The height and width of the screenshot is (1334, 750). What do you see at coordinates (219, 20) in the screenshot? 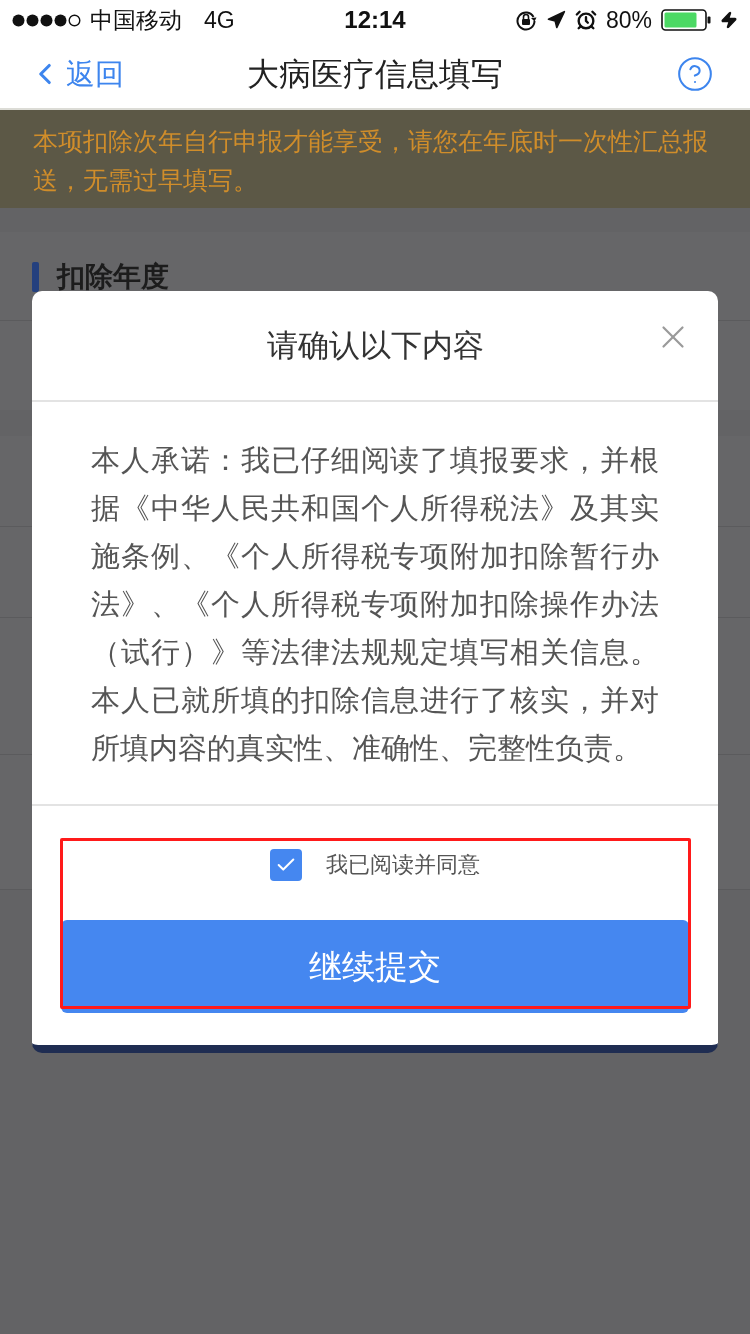
I see `network-type: 4G` at bounding box center [219, 20].